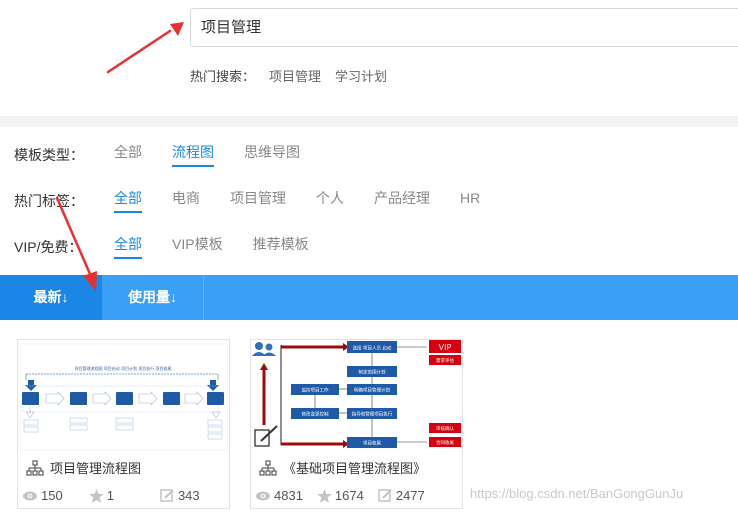 This screenshot has height=512, width=738. I want to click on edits-stat: 343, so click(180, 495).